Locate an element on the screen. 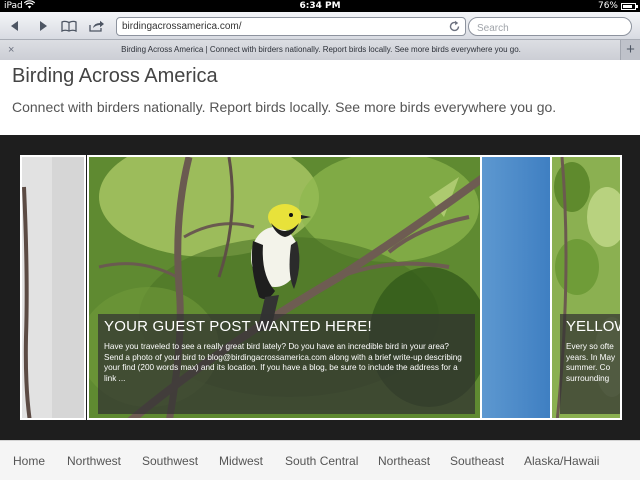 This screenshot has height=480, width=640. nav-northeast: Northeast is located at coordinates (404, 461).